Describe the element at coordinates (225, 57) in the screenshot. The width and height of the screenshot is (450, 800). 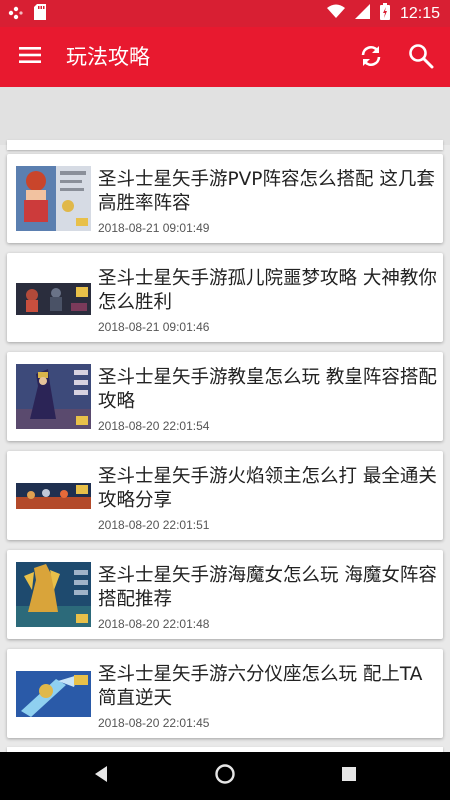
I see `app-bar: 玩法攻略` at that location.